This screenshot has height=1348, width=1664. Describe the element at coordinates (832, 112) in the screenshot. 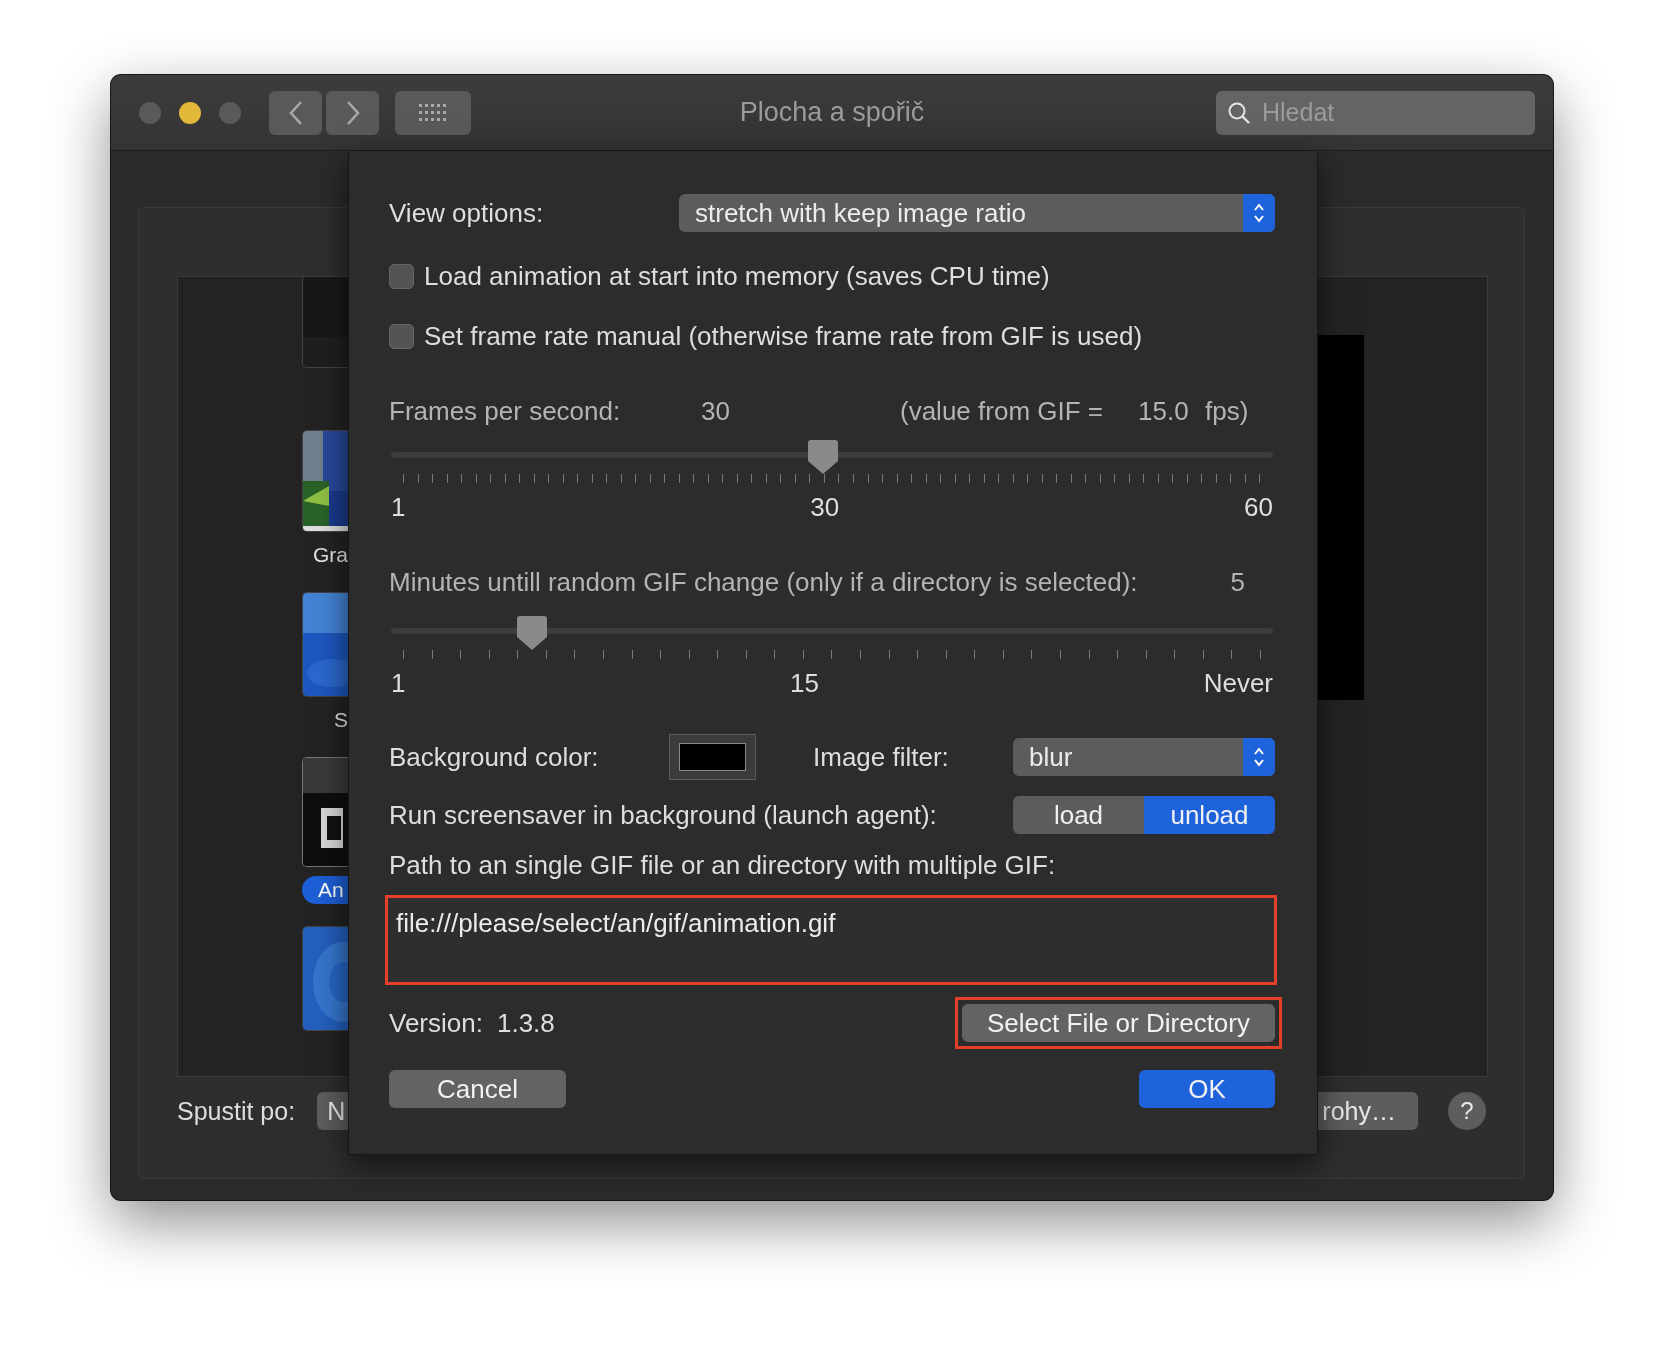

I see `window-title: Plocha a spořič` at that location.